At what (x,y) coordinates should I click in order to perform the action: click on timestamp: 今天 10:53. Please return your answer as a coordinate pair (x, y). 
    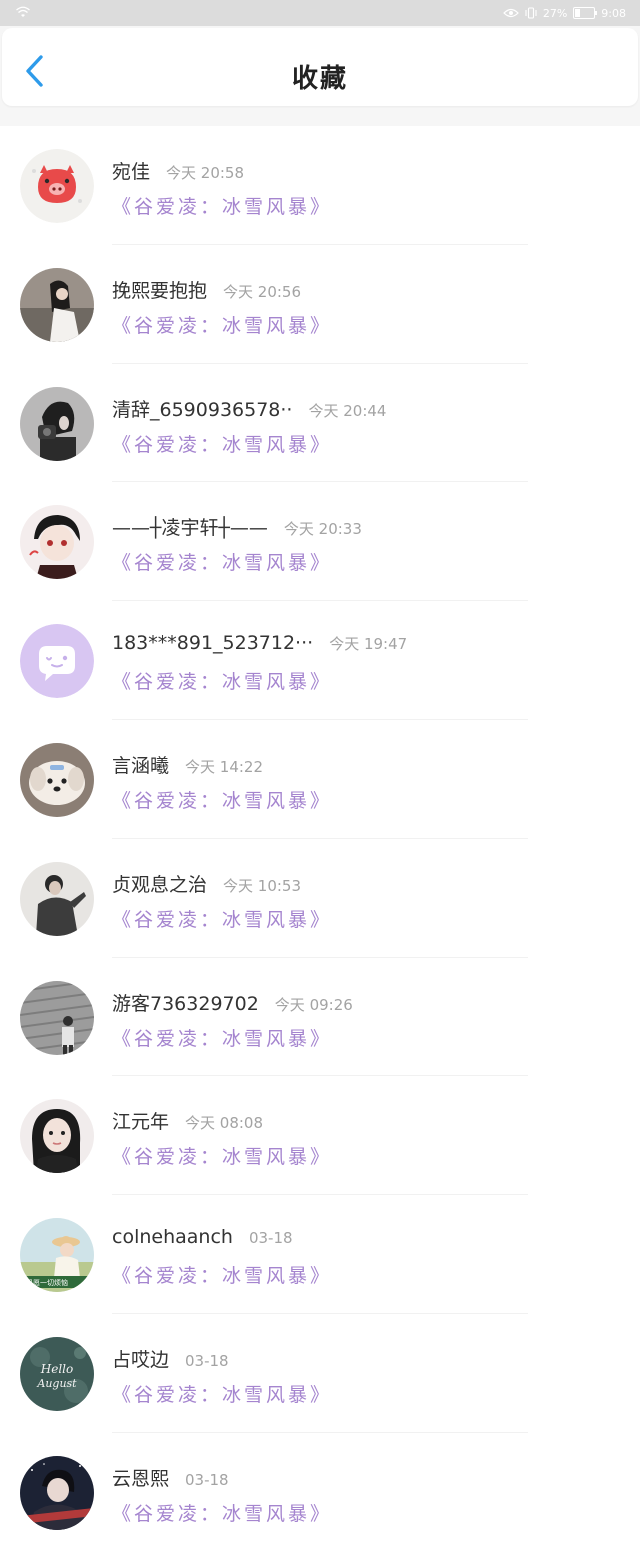
    Looking at the image, I should click on (262, 885).